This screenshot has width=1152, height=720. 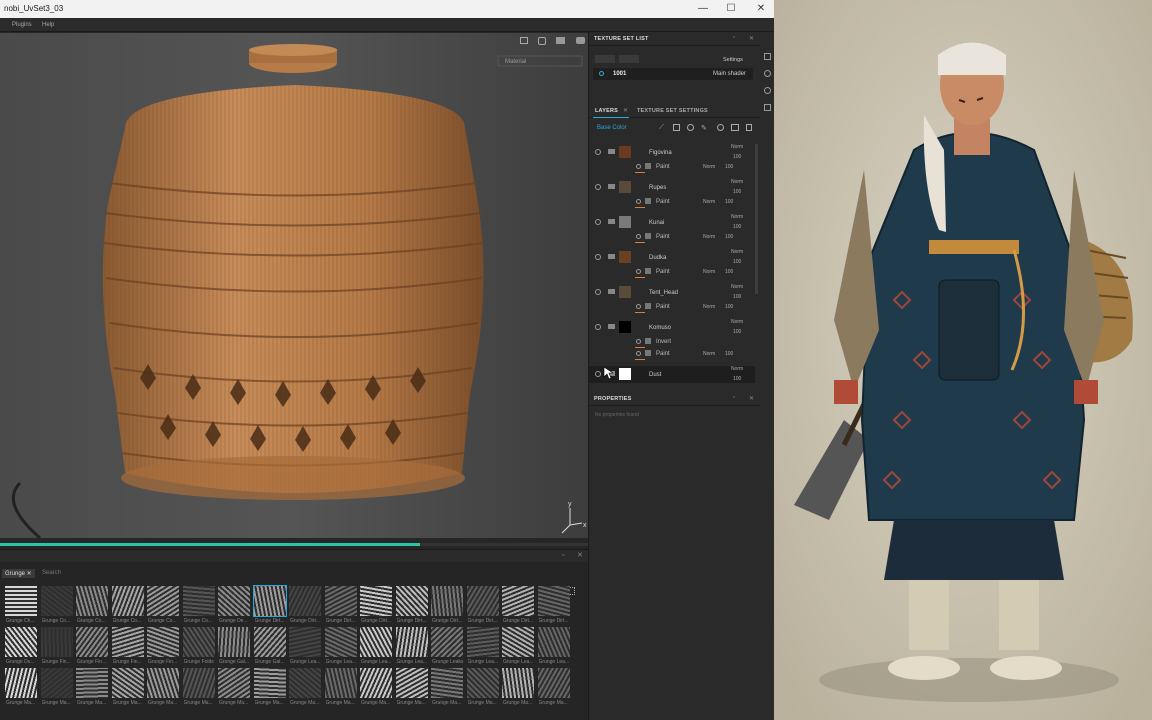 What do you see at coordinates (605, 59) in the screenshot?
I see `tsl-button-a` at bounding box center [605, 59].